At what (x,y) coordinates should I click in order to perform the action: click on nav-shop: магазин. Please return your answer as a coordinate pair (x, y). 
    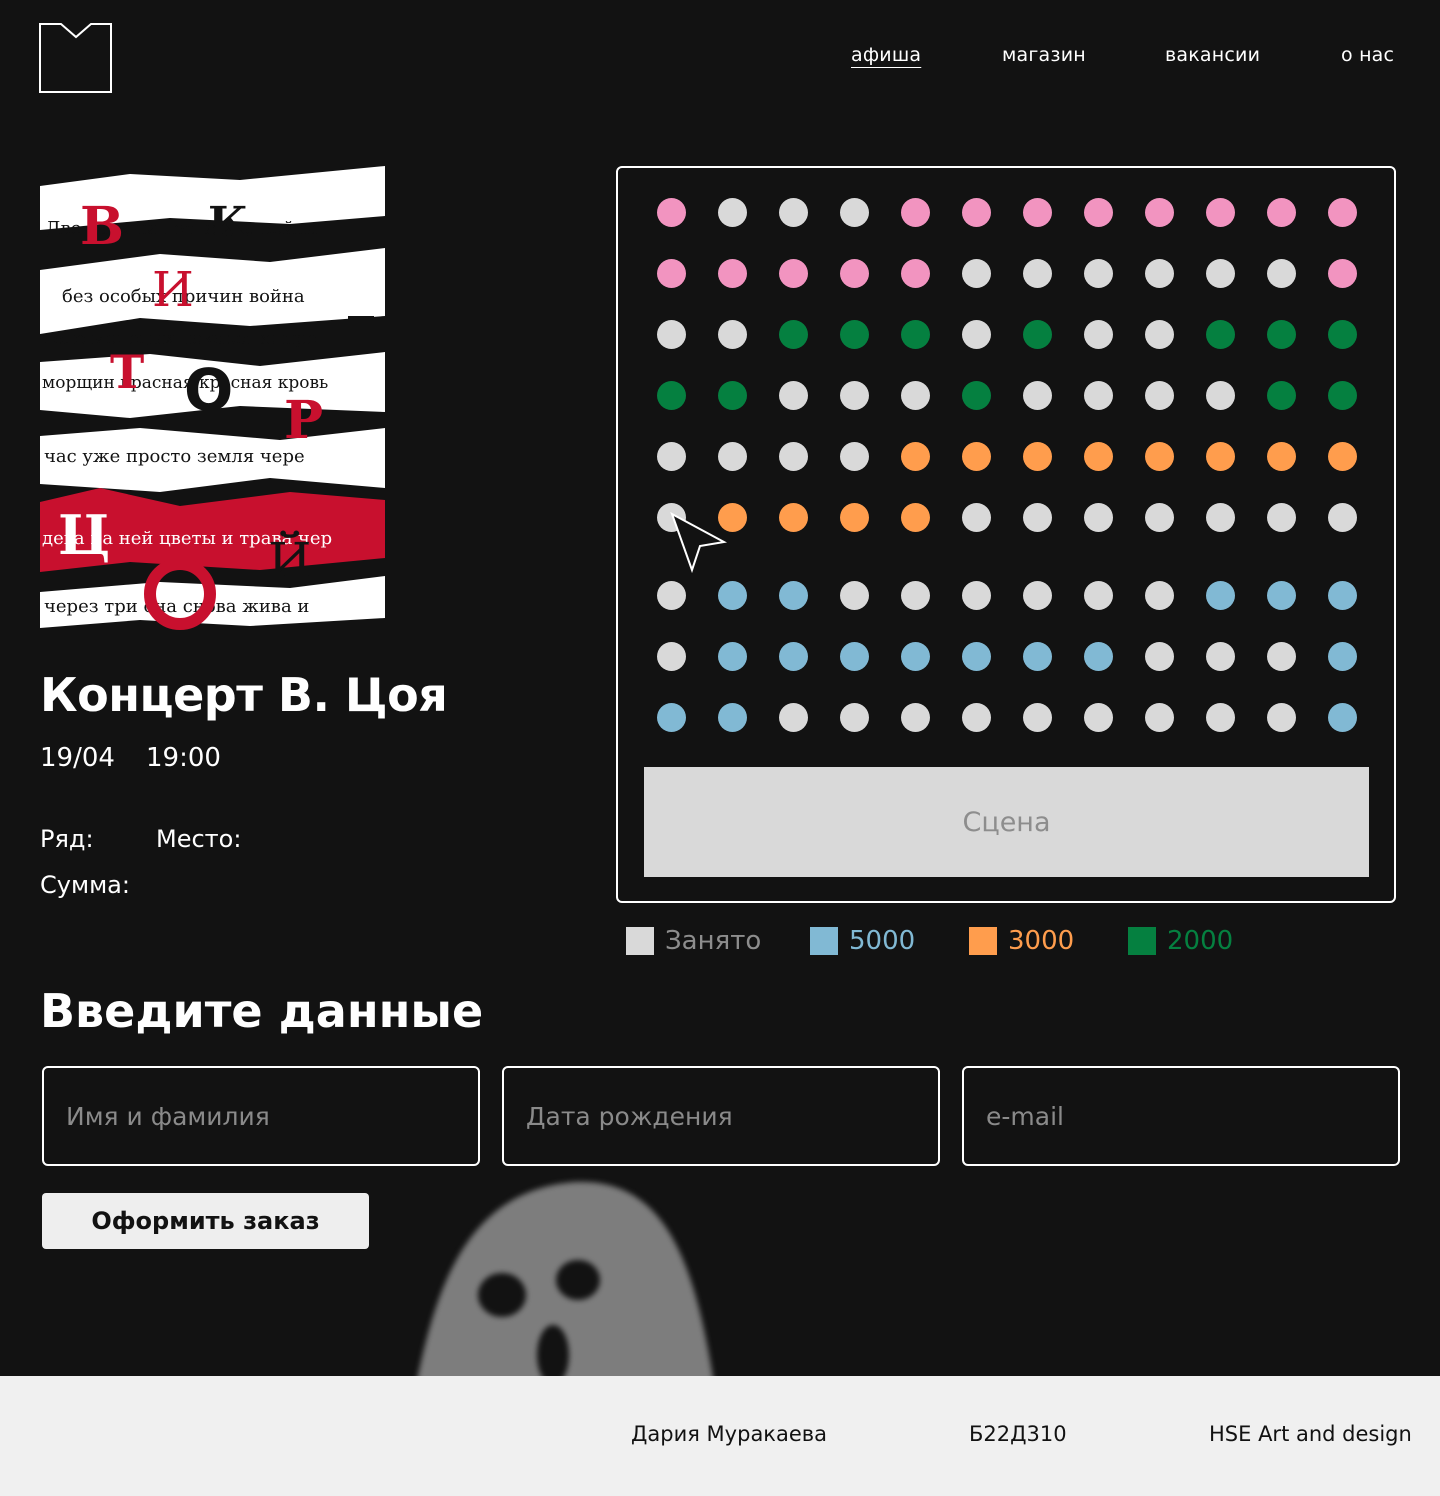
    Looking at the image, I should click on (1044, 55).